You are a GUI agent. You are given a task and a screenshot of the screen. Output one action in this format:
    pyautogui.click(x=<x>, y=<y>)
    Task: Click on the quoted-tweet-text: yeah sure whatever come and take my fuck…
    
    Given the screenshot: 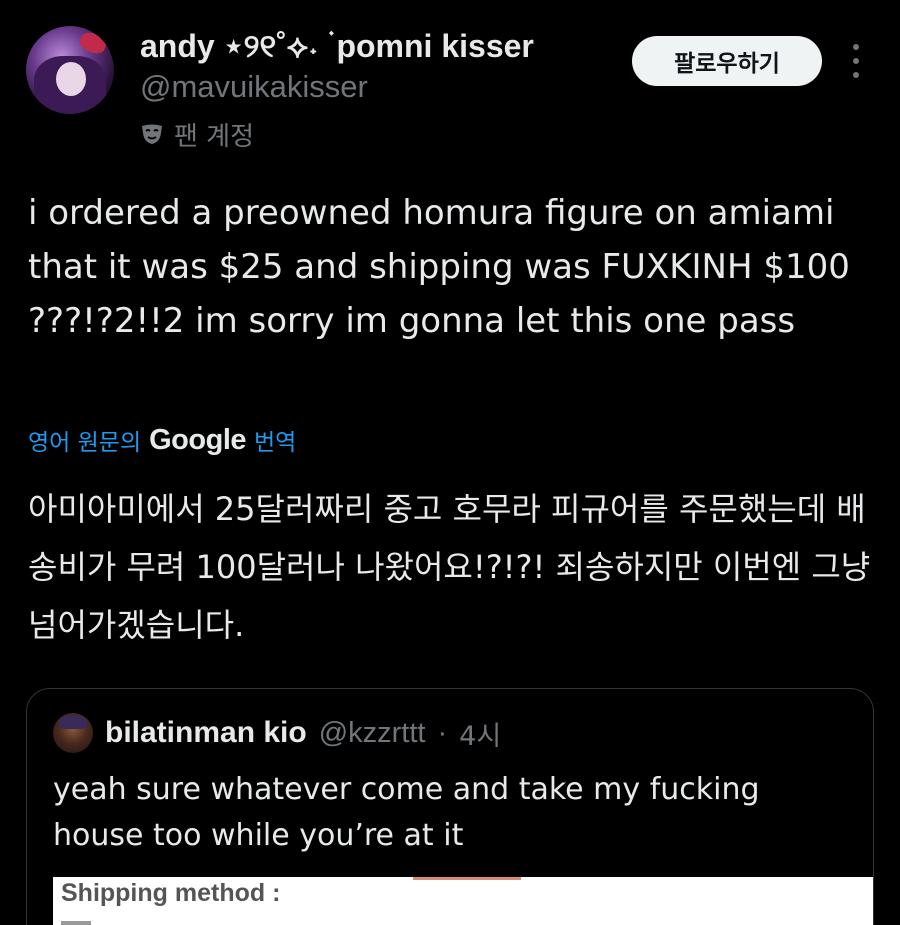 What is the action you would take?
    pyautogui.click(x=406, y=812)
    